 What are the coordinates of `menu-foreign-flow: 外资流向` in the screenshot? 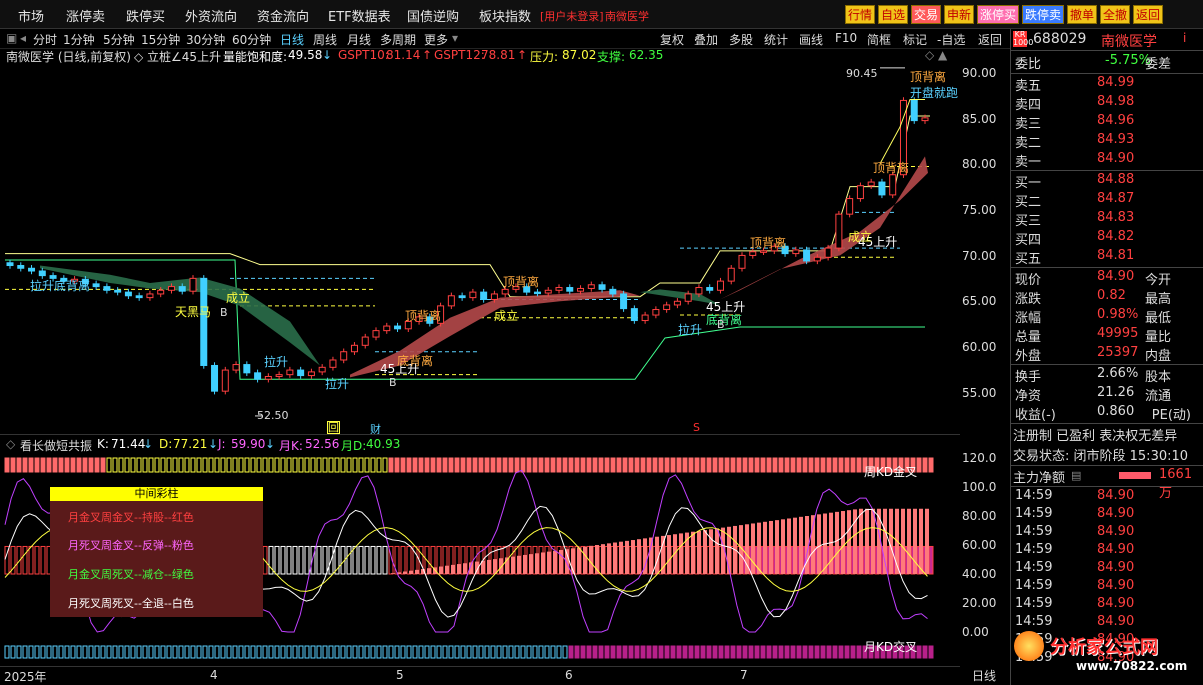 It's located at (211, 15).